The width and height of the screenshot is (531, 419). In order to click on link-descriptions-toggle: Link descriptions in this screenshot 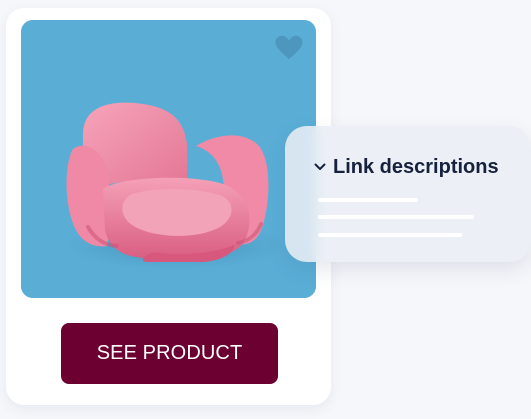, I will do `click(406, 167)`.